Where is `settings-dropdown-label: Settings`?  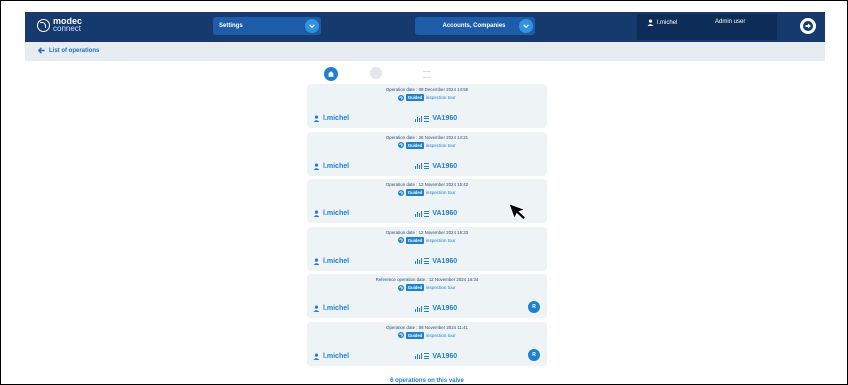 settings-dropdown-label: Settings is located at coordinates (231, 26).